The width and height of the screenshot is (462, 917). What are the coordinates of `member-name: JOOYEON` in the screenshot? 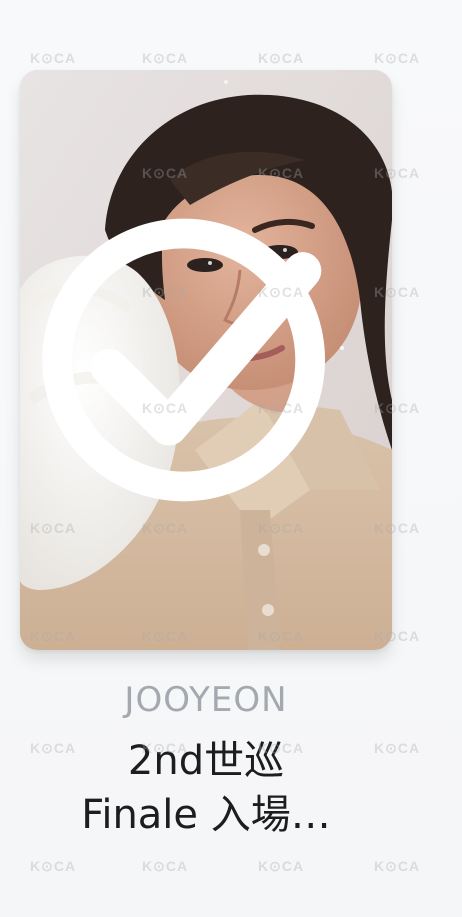 It's located at (206, 700).